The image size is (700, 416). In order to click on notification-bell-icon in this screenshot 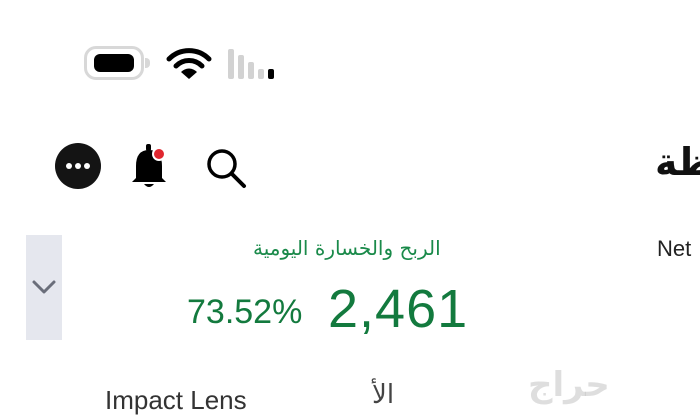, I will do `click(149, 165)`.